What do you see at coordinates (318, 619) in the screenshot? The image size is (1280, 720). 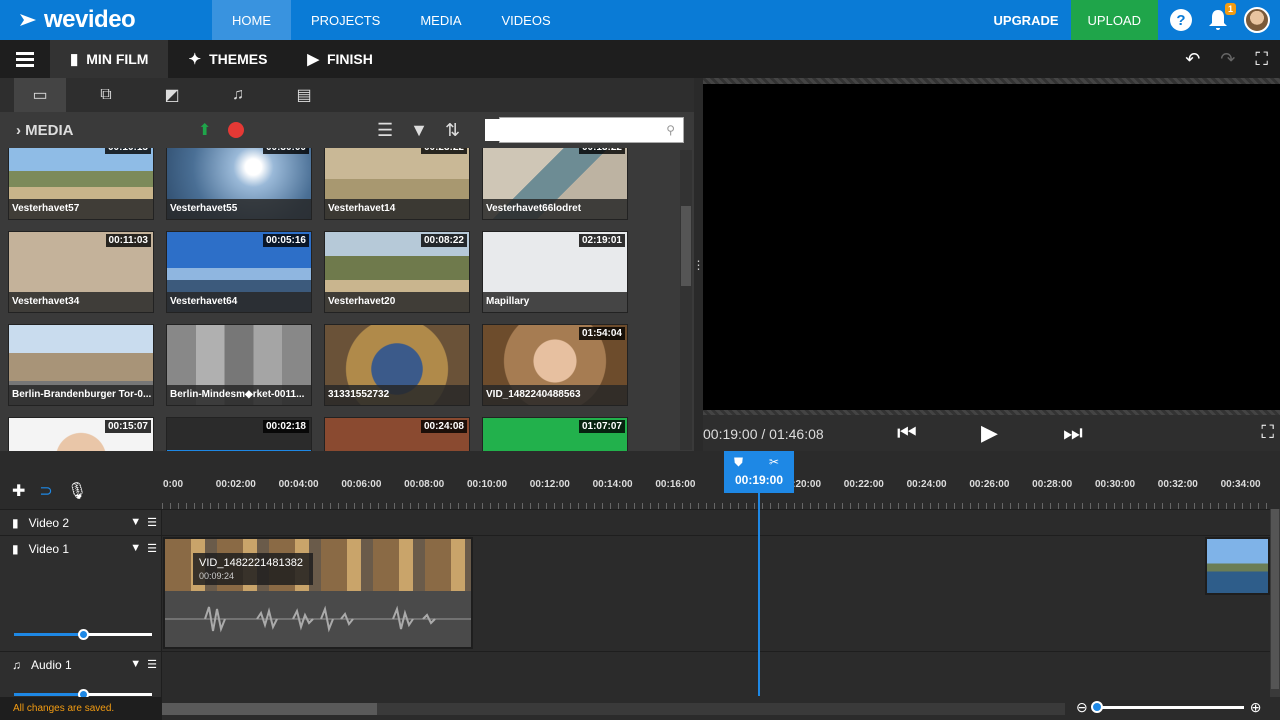 I see `audio-waveform` at bounding box center [318, 619].